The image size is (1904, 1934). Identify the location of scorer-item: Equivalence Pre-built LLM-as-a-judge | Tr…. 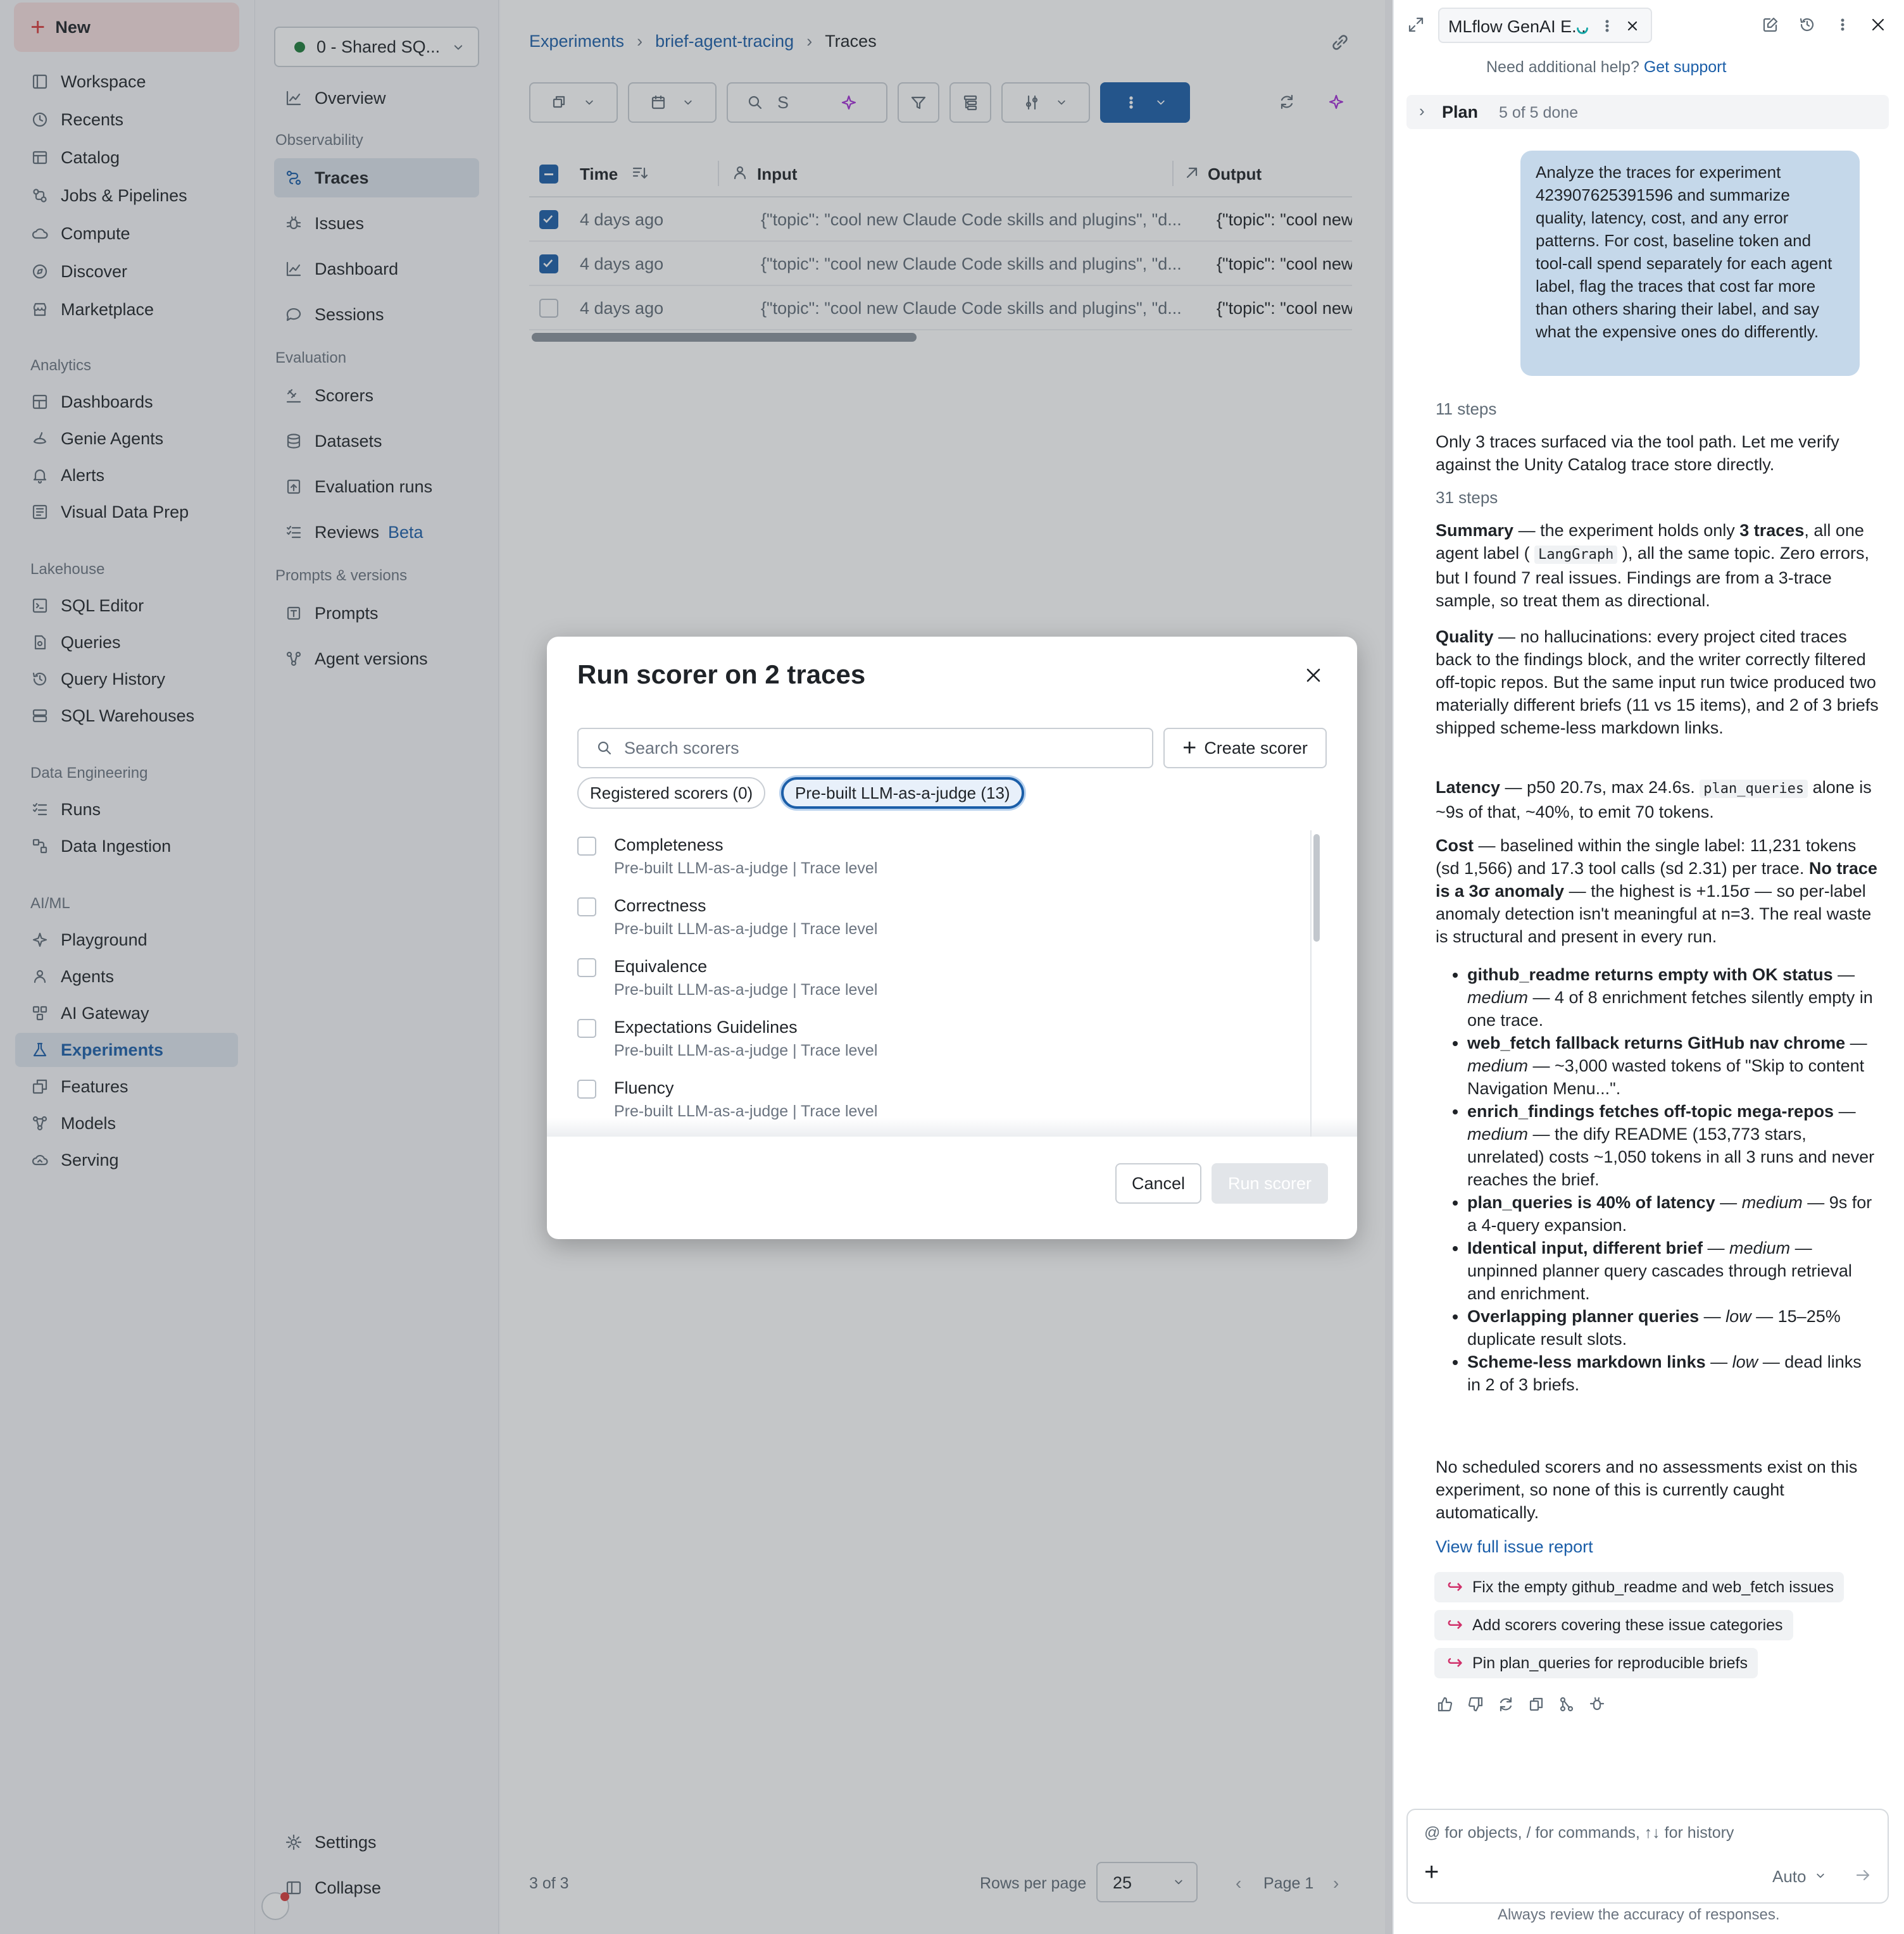
(925, 988).